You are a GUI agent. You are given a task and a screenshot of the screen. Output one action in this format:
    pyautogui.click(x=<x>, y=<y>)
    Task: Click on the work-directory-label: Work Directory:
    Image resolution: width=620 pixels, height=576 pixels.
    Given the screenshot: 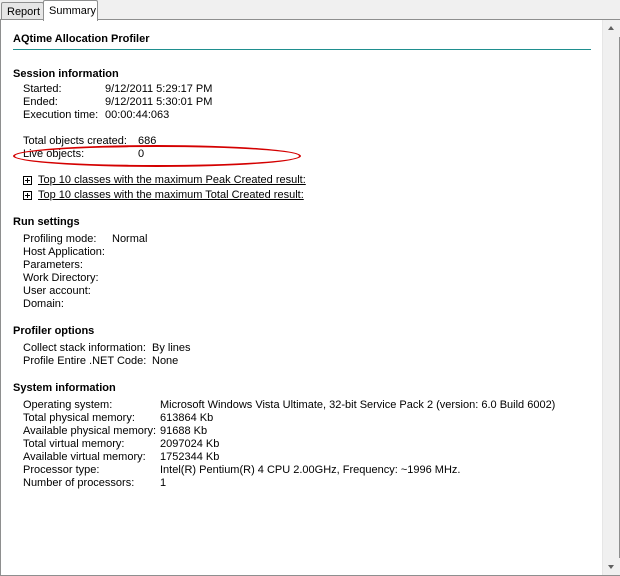 What is the action you would take?
    pyautogui.click(x=61, y=278)
    